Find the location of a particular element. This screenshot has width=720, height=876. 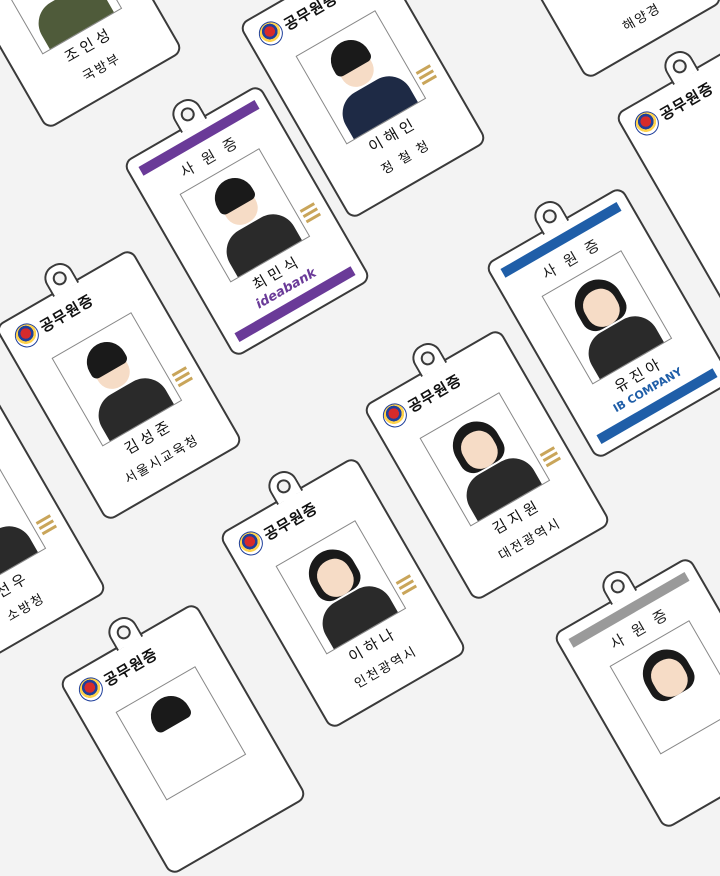

id-photo is located at coordinates (181, 733).